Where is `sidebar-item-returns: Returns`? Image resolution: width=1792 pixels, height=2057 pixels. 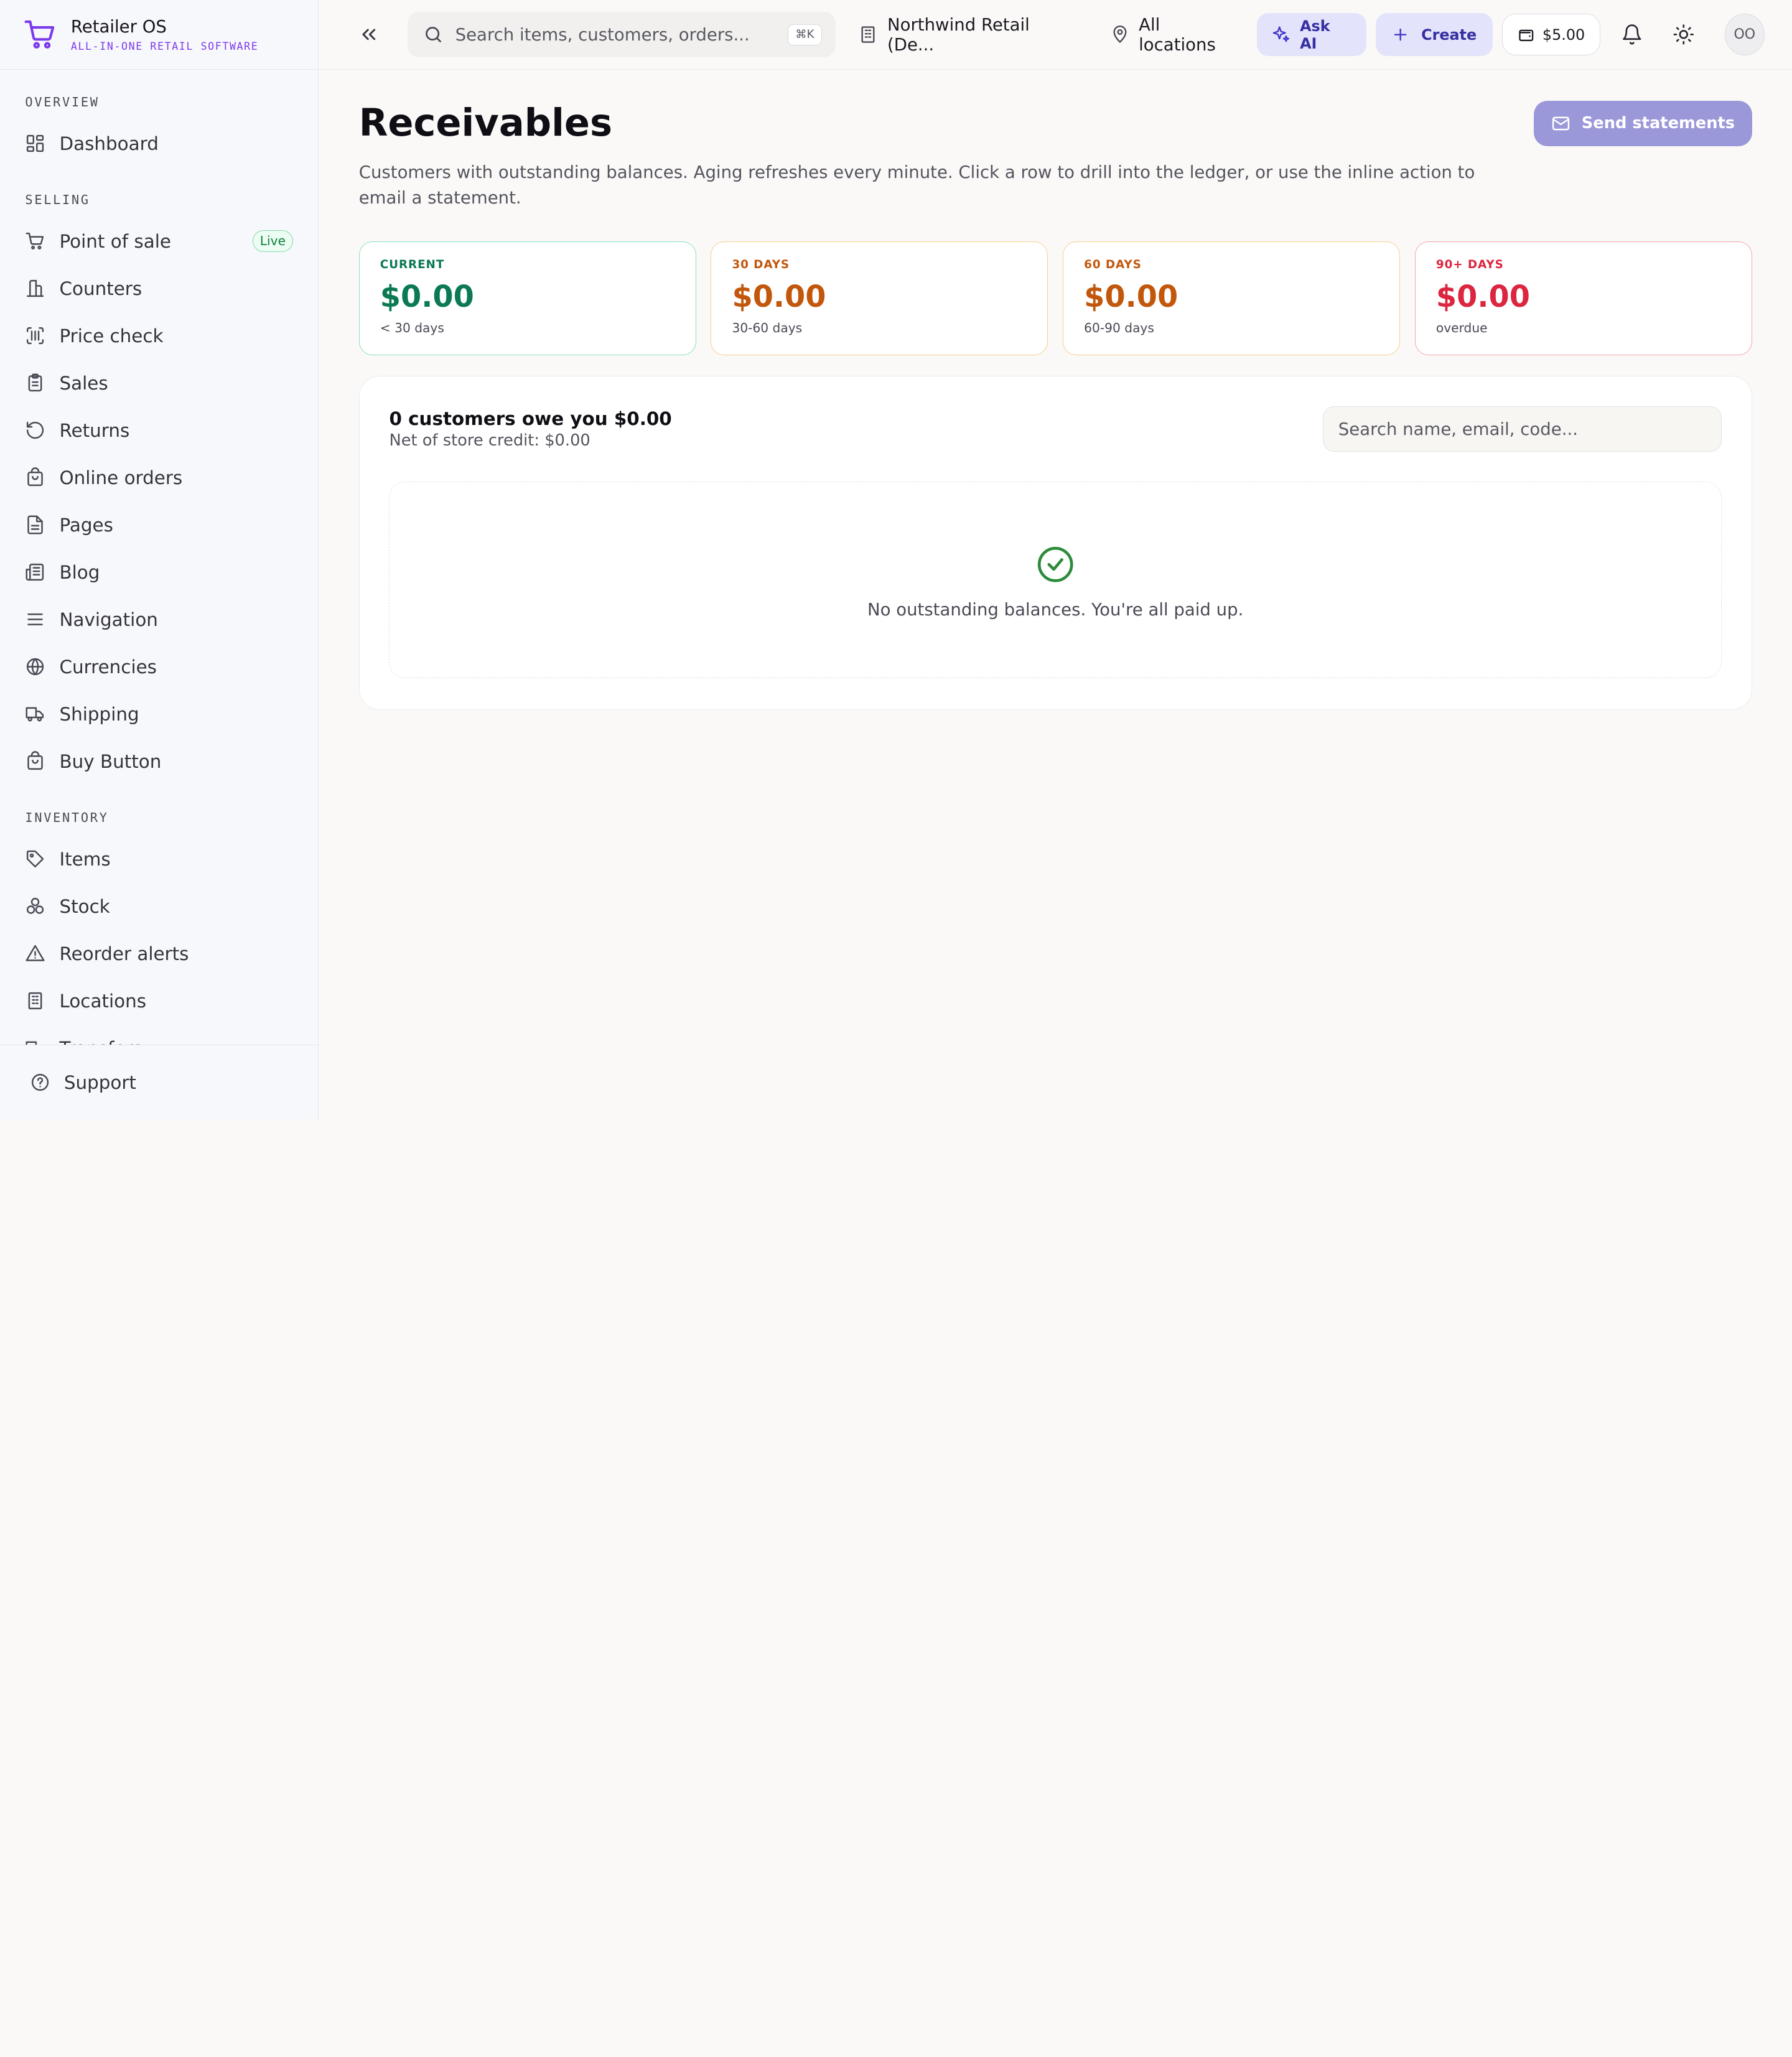
sidebar-item-returns: Returns is located at coordinates (159, 430).